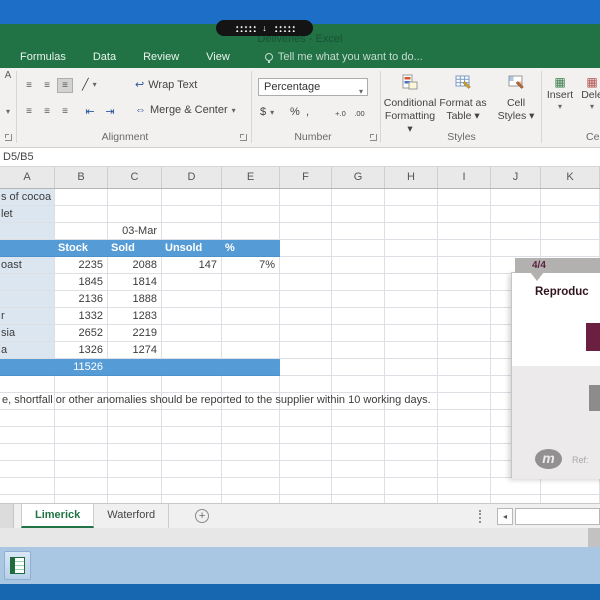 This screenshot has width=600, height=600. Describe the element at coordinates (358, 214) in the screenshot. I see `cell-G2` at that location.